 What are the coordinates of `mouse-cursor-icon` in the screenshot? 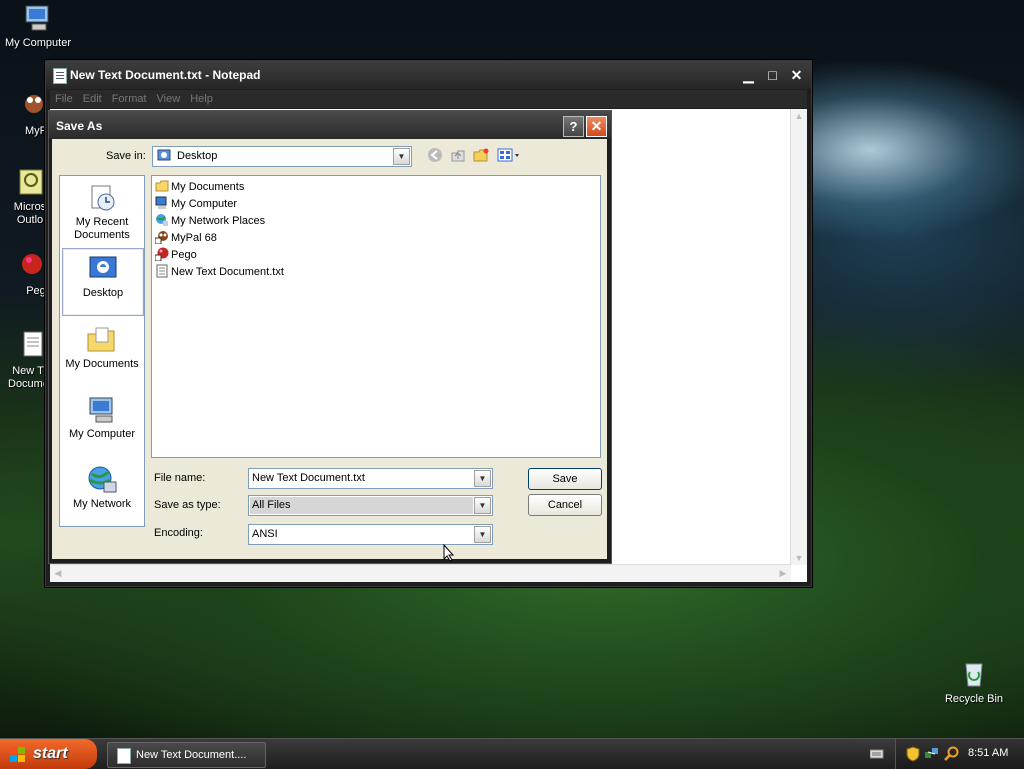 It's located at (449, 552).